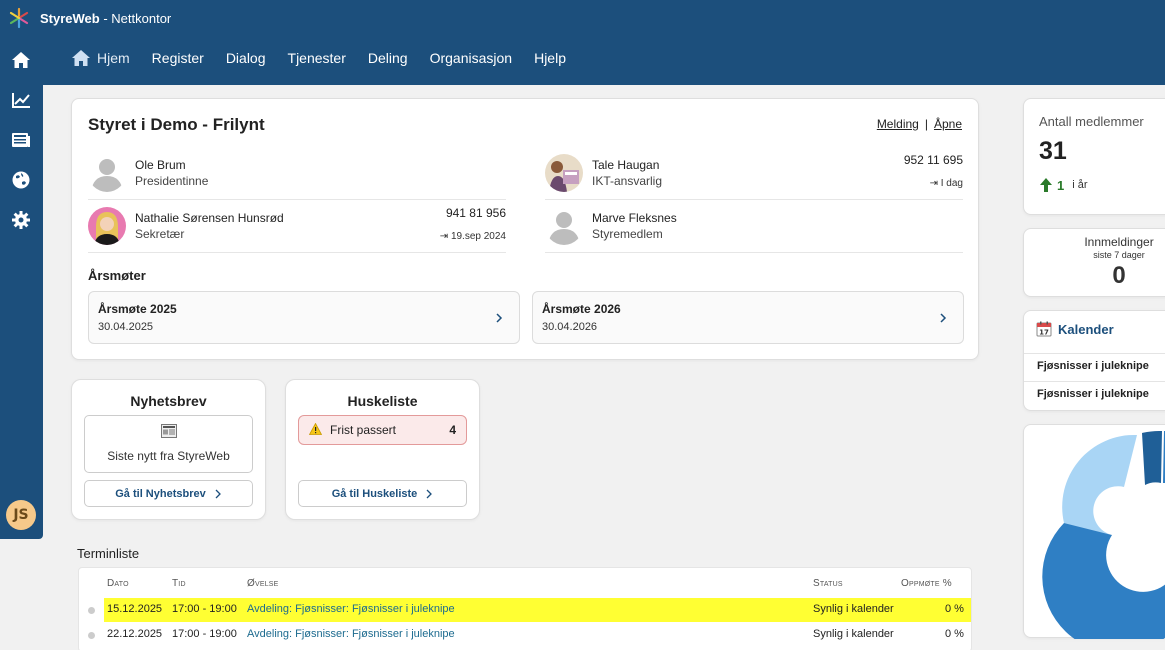 The height and width of the screenshot is (650, 1165). I want to click on newspaper-icon, so click(168, 432).